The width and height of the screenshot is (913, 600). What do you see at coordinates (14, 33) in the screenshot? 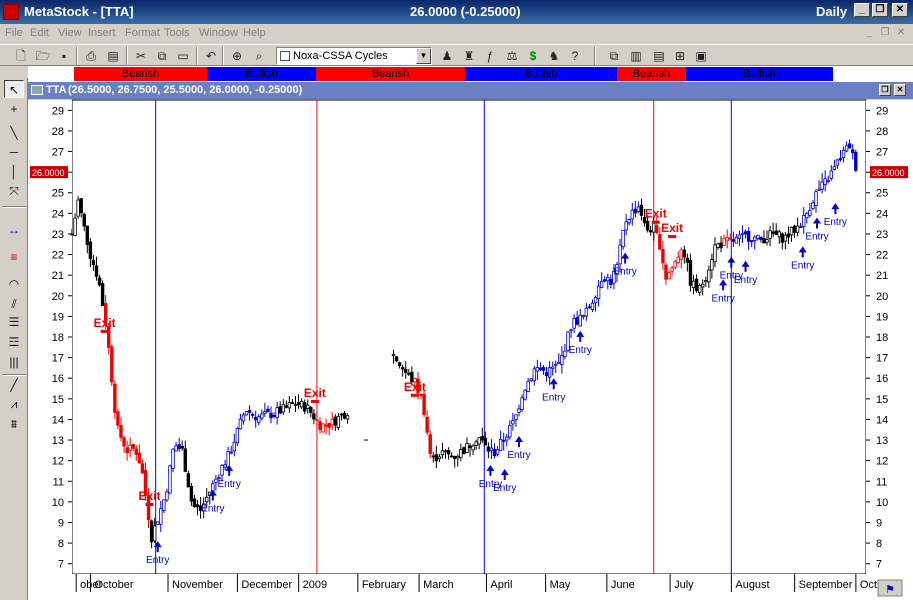
I see `menu-file: File` at bounding box center [14, 33].